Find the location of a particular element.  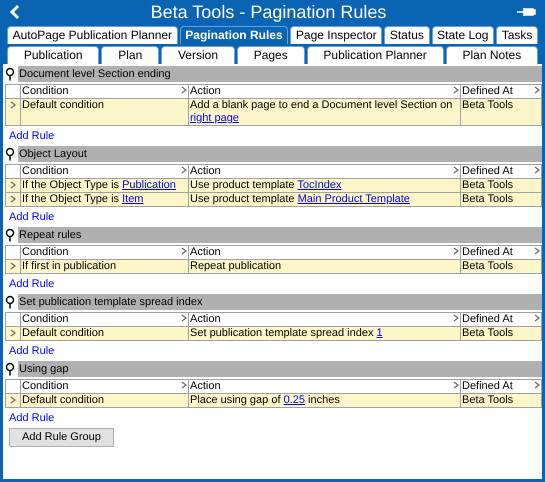

window-title: Beta Tools - Pagination Rules is located at coordinates (269, 12).